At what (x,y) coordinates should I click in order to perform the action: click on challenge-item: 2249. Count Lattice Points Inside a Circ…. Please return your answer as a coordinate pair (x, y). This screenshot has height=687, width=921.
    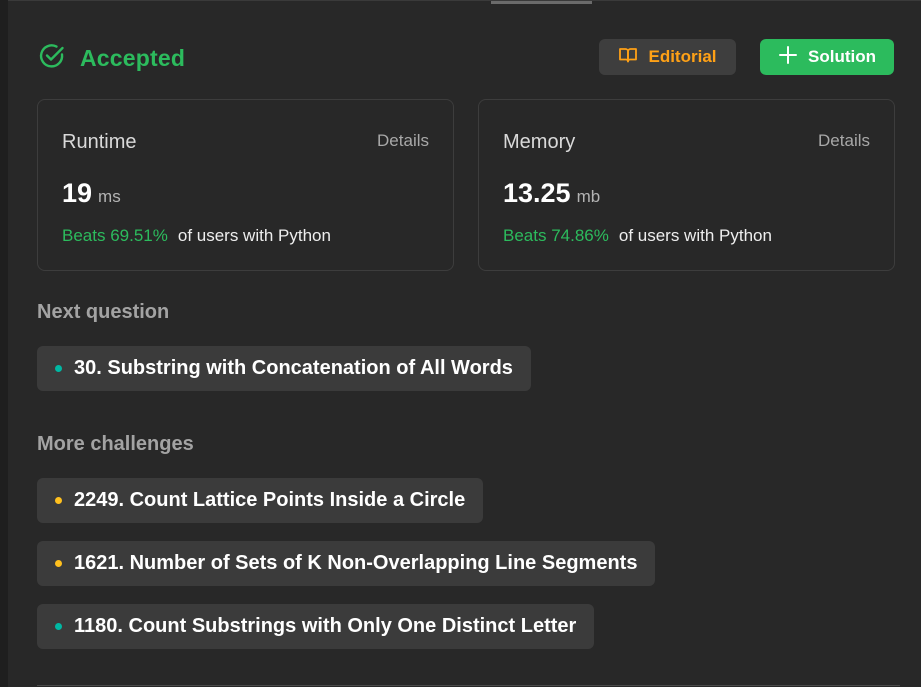
    Looking at the image, I should click on (260, 500).